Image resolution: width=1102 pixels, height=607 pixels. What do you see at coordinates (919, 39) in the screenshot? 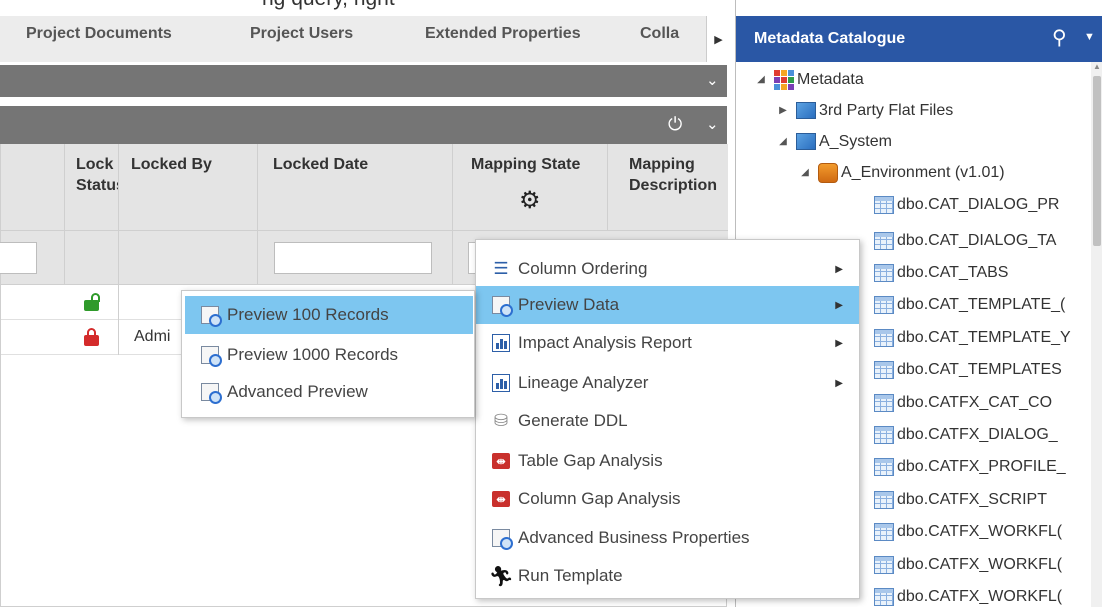
I see `metadata-catalogue-header: Metadata Catalogue ⚲ ▼` at bounding box center [919, 39].